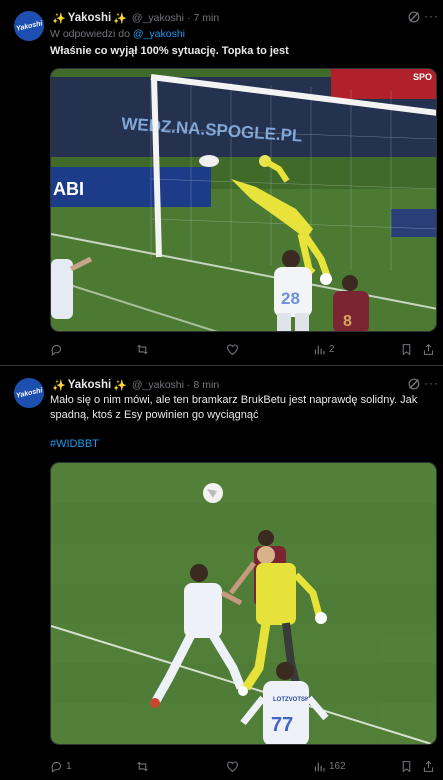 This screenshot has width=443, height=780. I want to click on shirt-number: 8, so click(347, 321).